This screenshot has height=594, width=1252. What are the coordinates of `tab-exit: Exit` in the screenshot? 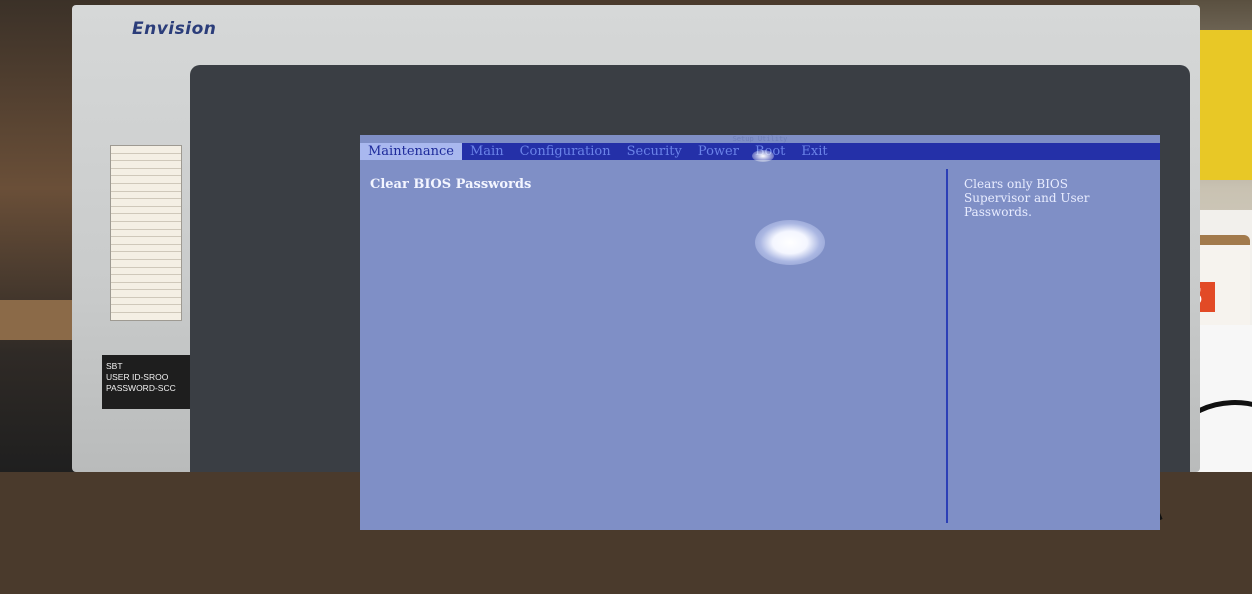 It's located at (814, 151).